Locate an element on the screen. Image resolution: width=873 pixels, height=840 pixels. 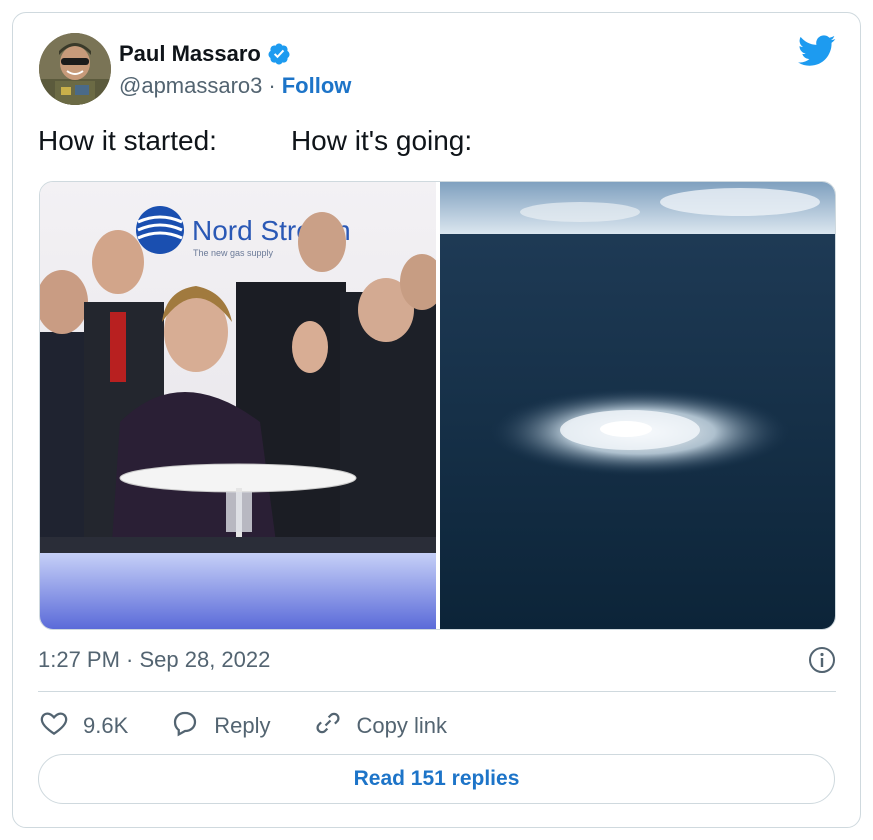
copy-link-button: Copy link is located at coordinates (380, 726).